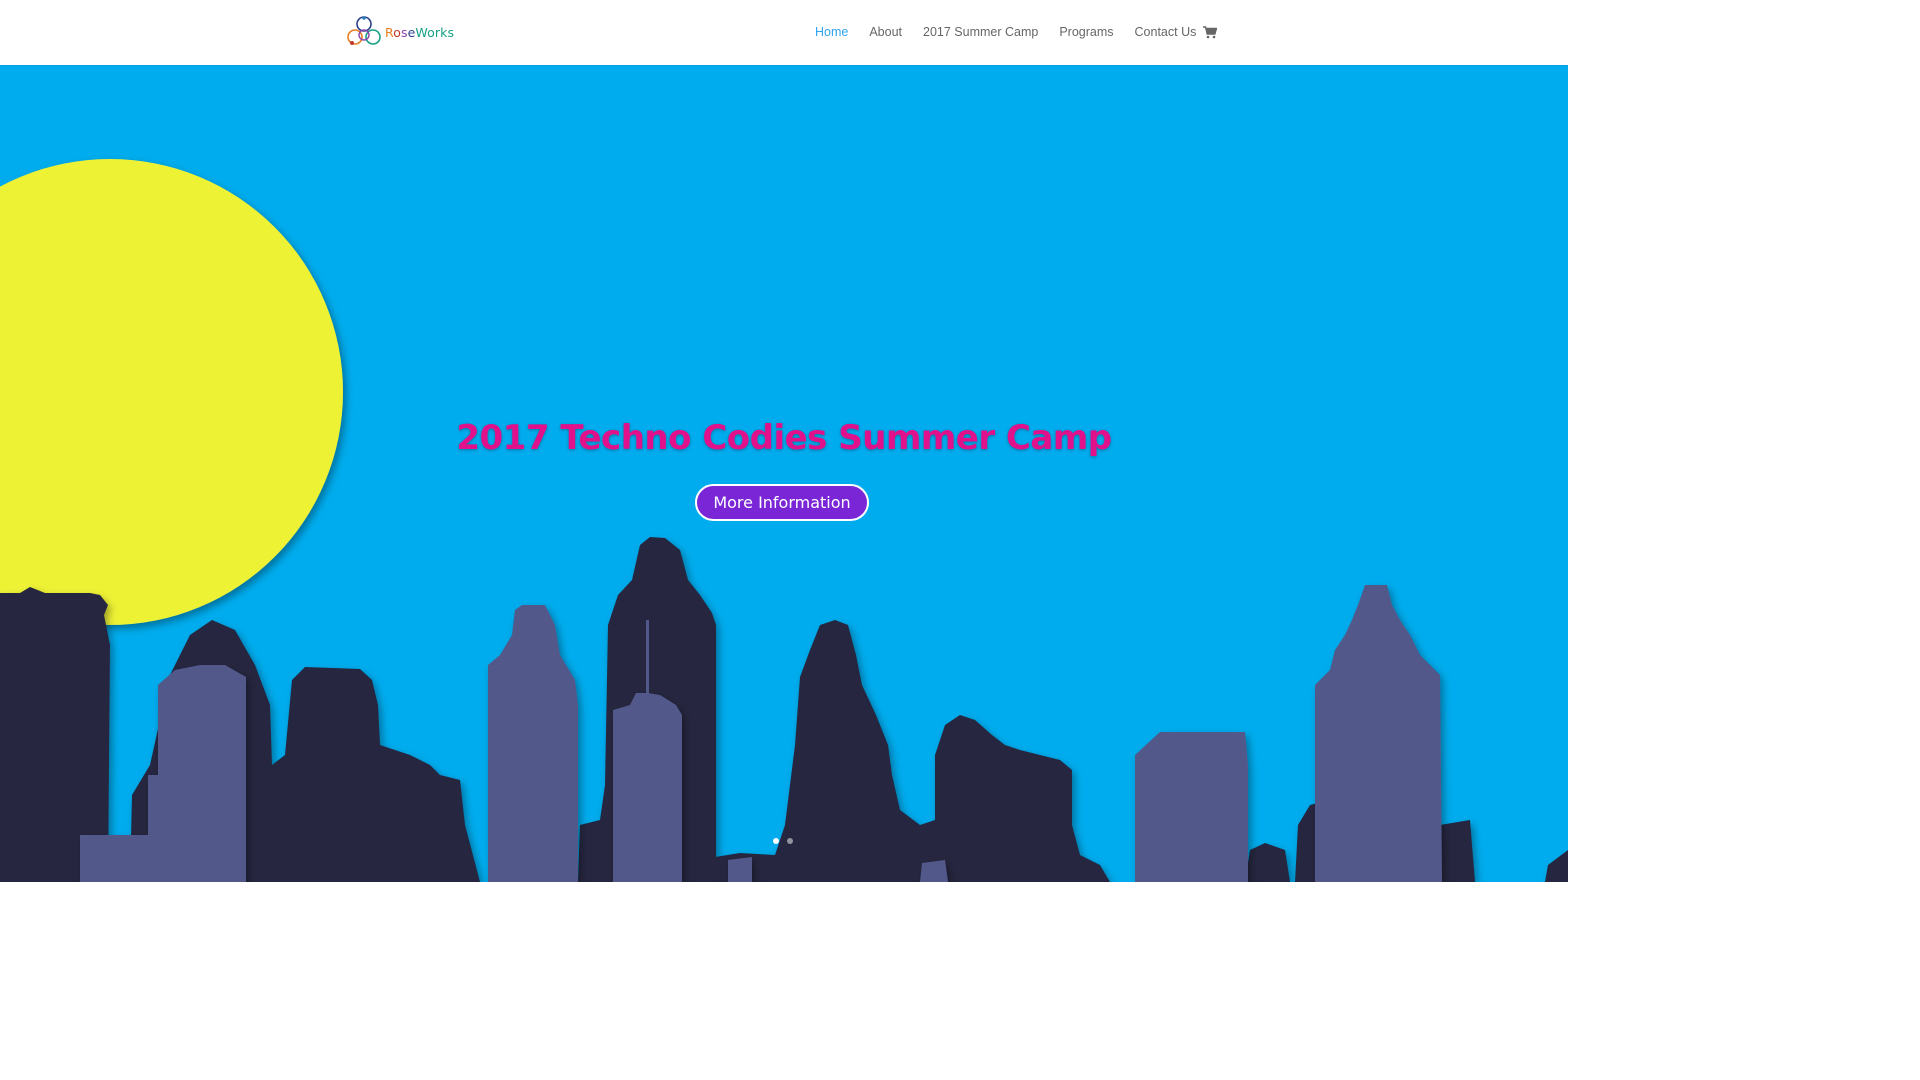 The width and height of the screenshot is (1920, 1080). I want to click on hero-title: 2017 Techno Codies Summer Camp, so click(784, 438).